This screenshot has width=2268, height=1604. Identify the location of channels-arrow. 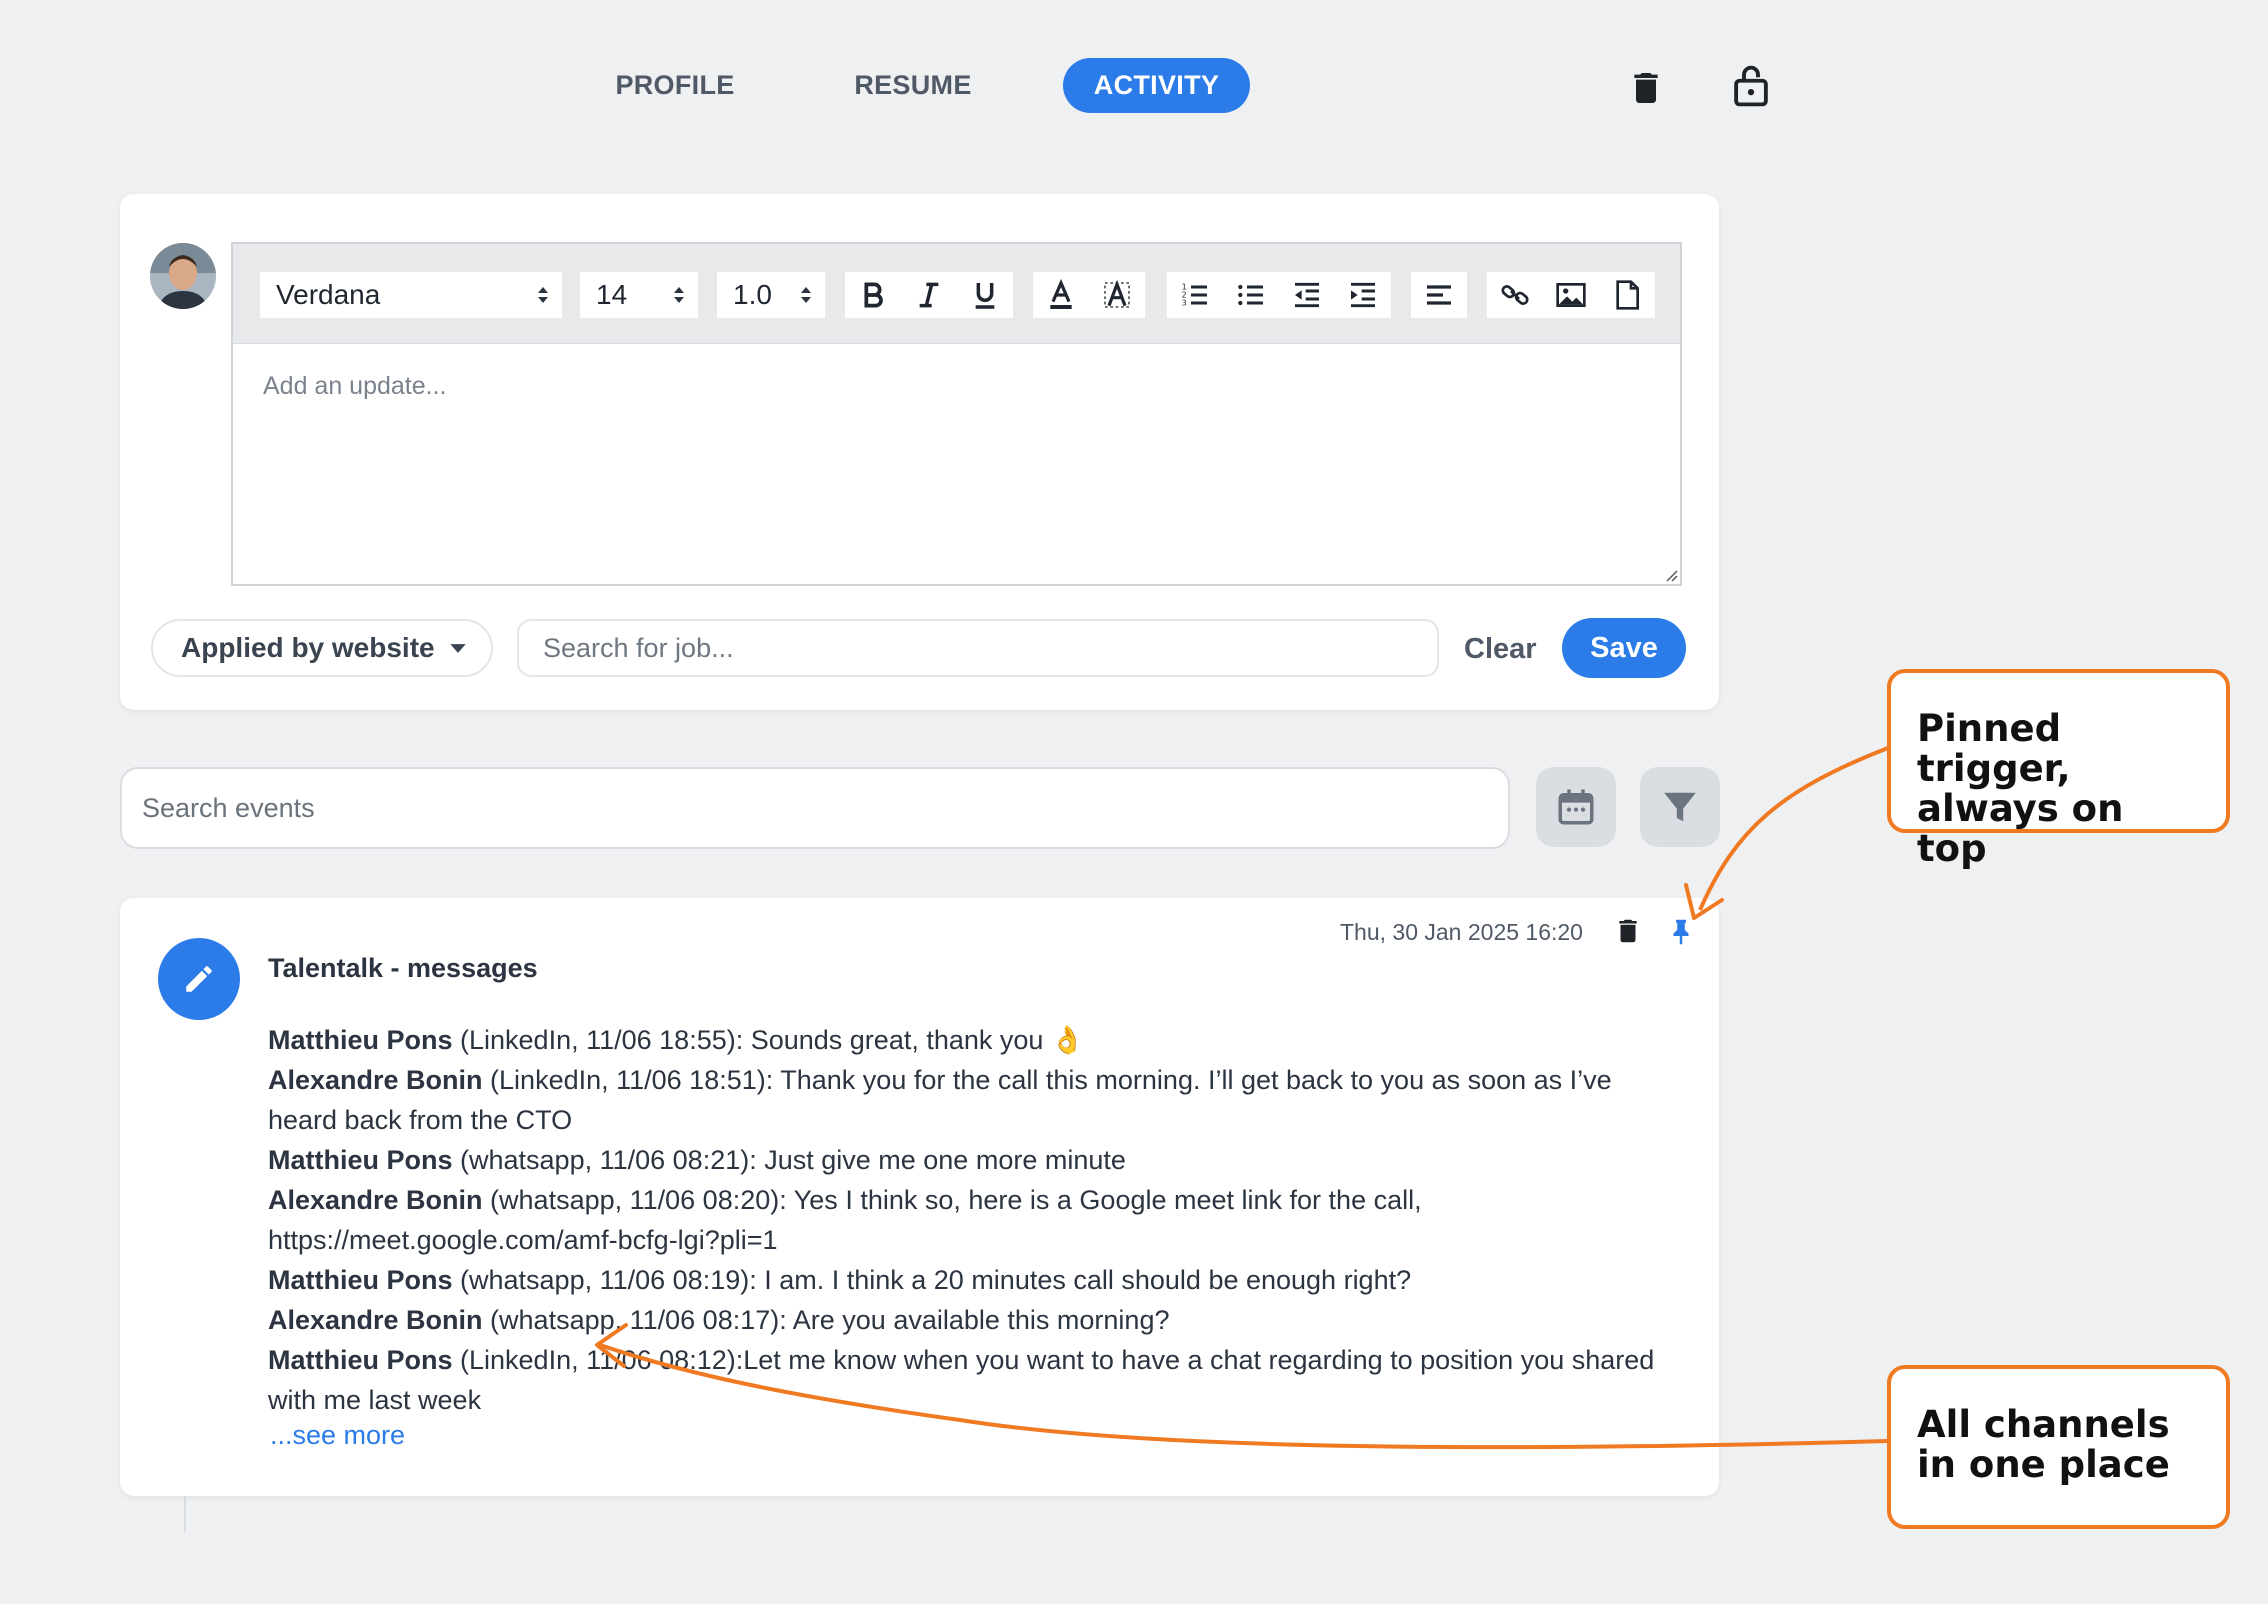
(1244, 1396).